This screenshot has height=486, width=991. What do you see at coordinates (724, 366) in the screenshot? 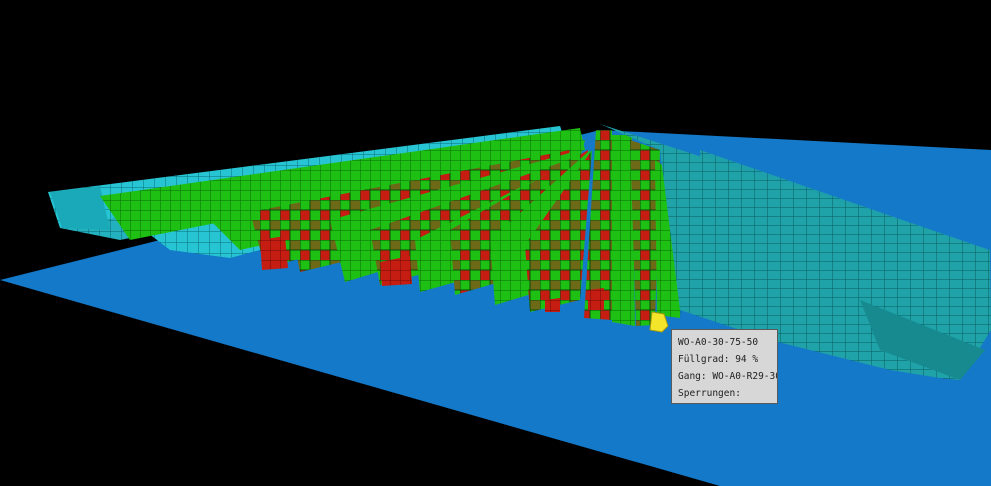
I see `bin-info-tooltip: WO-A0-30-75-50 Füllgrad: 94 % Gang` at bounding box center [724, 366].